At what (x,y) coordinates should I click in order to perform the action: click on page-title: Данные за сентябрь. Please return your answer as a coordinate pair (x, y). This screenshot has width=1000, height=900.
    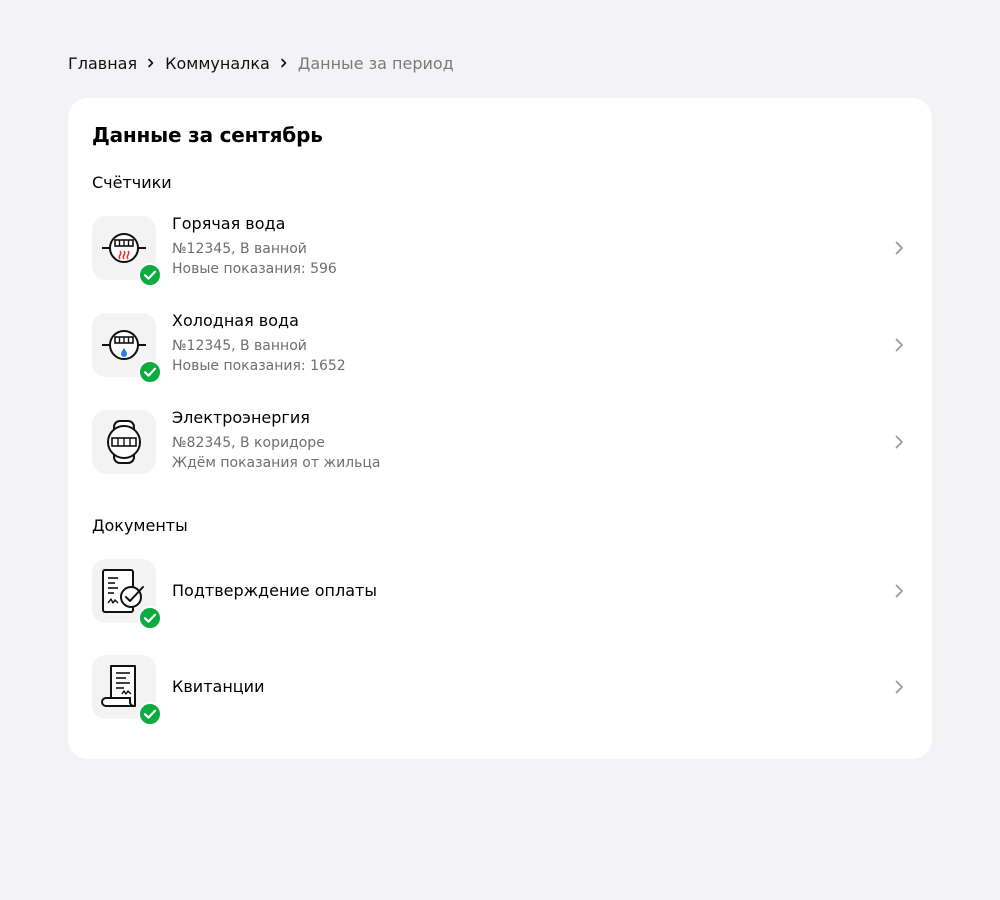
    Looking at the image, I should click on (207, 135).